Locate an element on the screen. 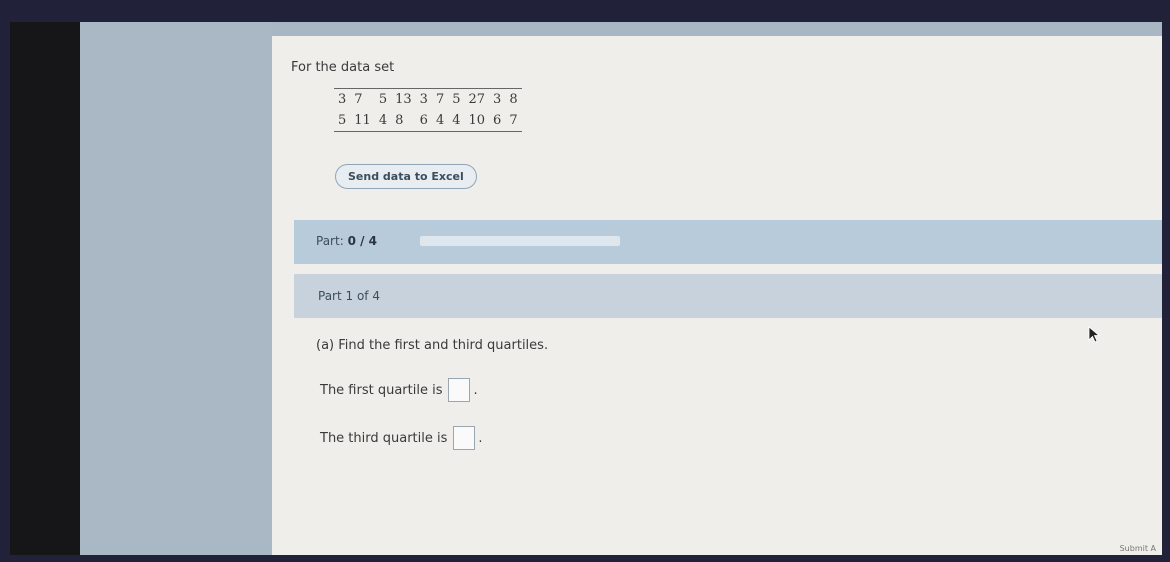 This screenshot has height=562, width=1170. data-cell: 13 is located at coordinates (403, 99).